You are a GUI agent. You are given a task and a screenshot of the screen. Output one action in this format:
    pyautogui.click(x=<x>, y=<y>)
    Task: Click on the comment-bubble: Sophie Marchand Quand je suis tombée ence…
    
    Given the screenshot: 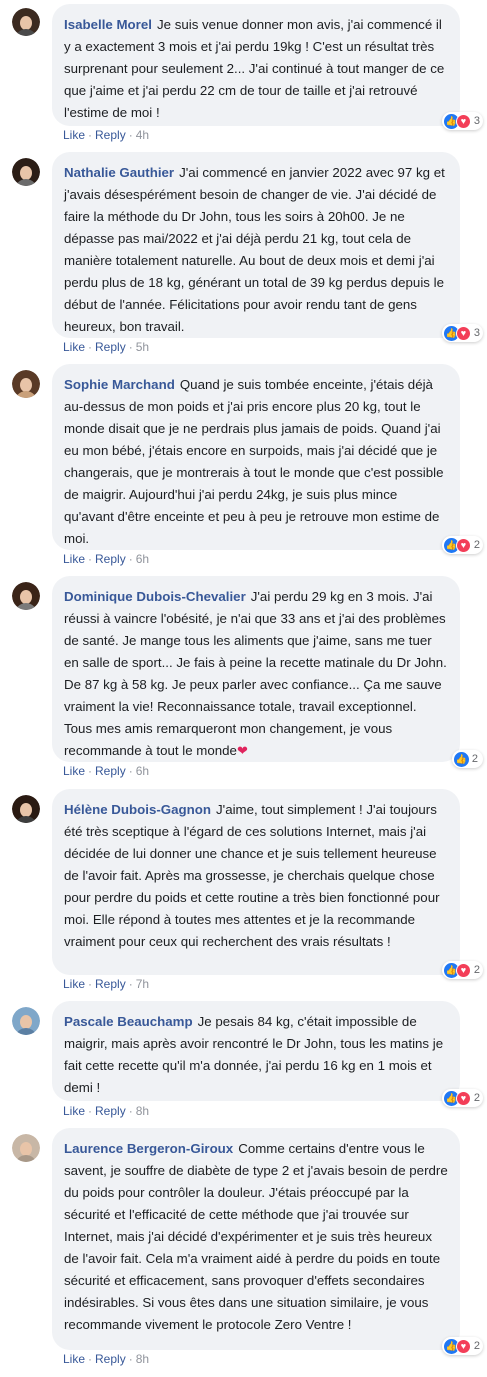 What is the action you would take?
    pyautogui.click(x=256, y=457)
    